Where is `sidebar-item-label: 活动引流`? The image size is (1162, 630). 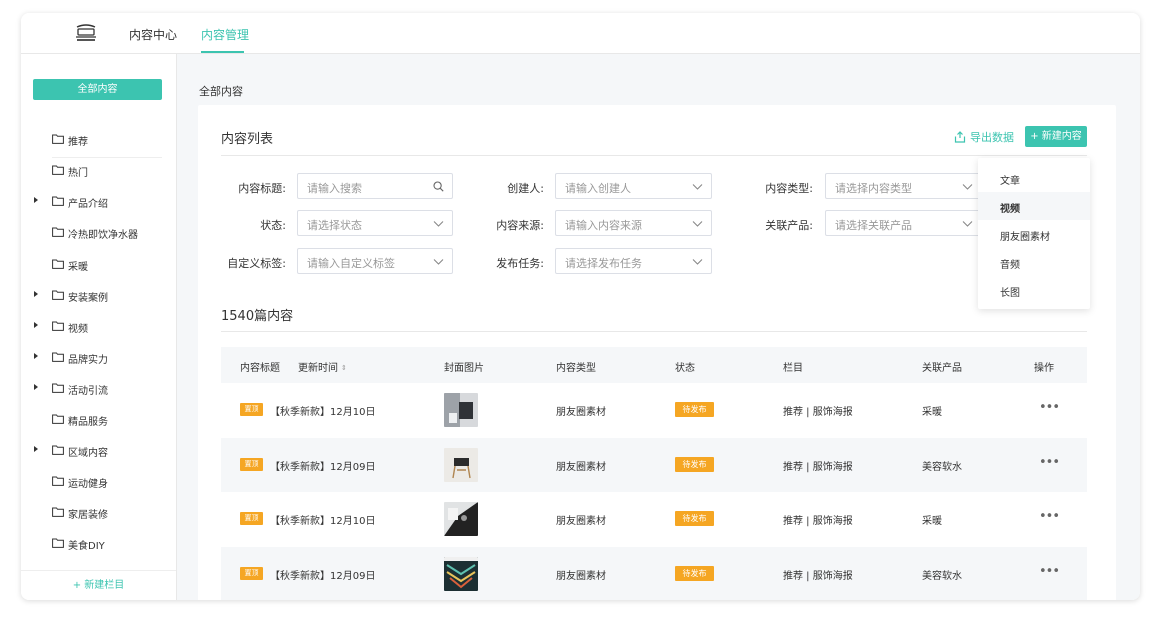 sidebar-item-label: 活动引流 is located at coordinates (88, 391).